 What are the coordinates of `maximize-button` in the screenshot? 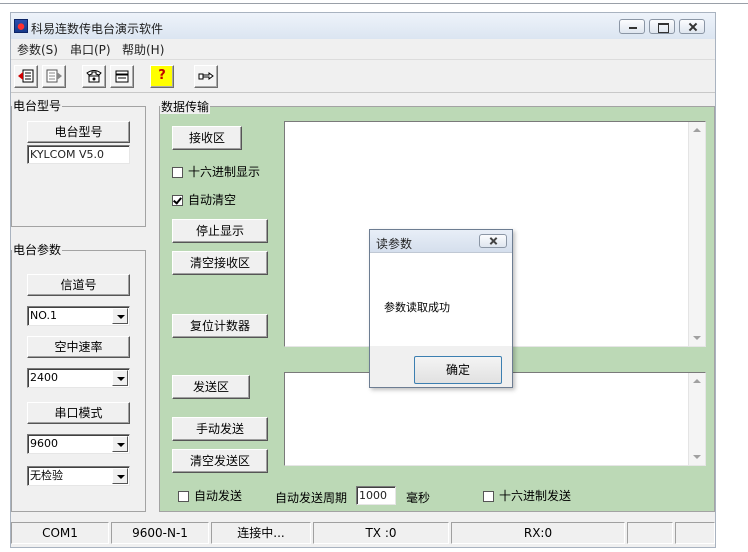 It's located at (662, 26).